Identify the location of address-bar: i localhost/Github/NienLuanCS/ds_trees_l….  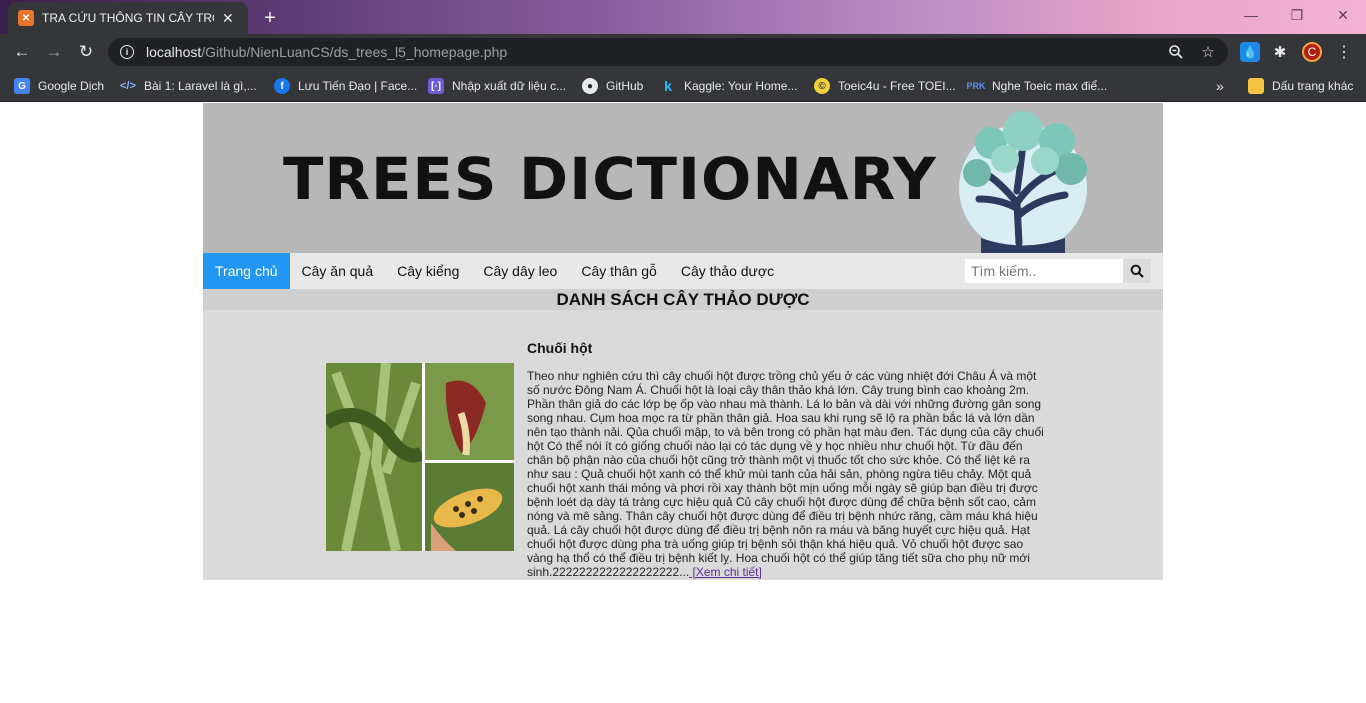
(668, 52).